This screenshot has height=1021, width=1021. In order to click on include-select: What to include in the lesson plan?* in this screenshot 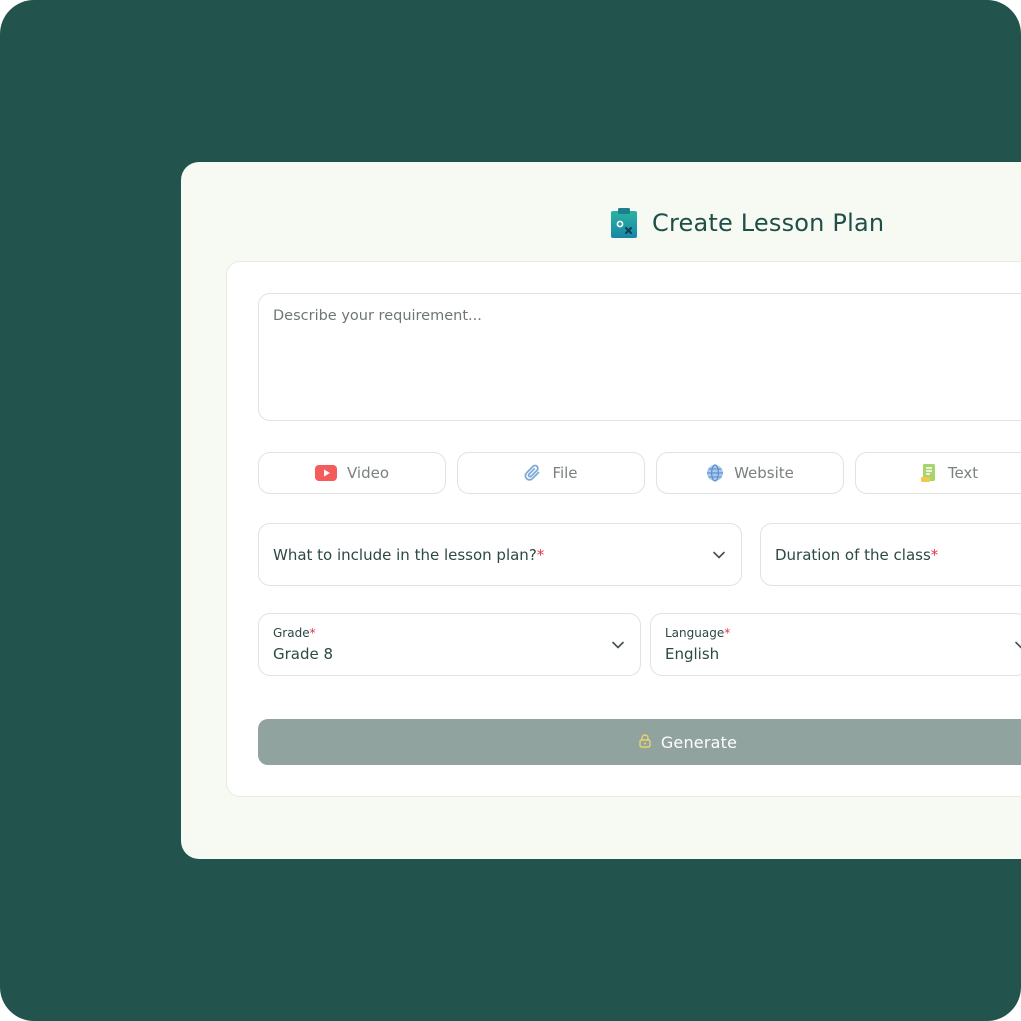, I will do `click(500, 554)`.